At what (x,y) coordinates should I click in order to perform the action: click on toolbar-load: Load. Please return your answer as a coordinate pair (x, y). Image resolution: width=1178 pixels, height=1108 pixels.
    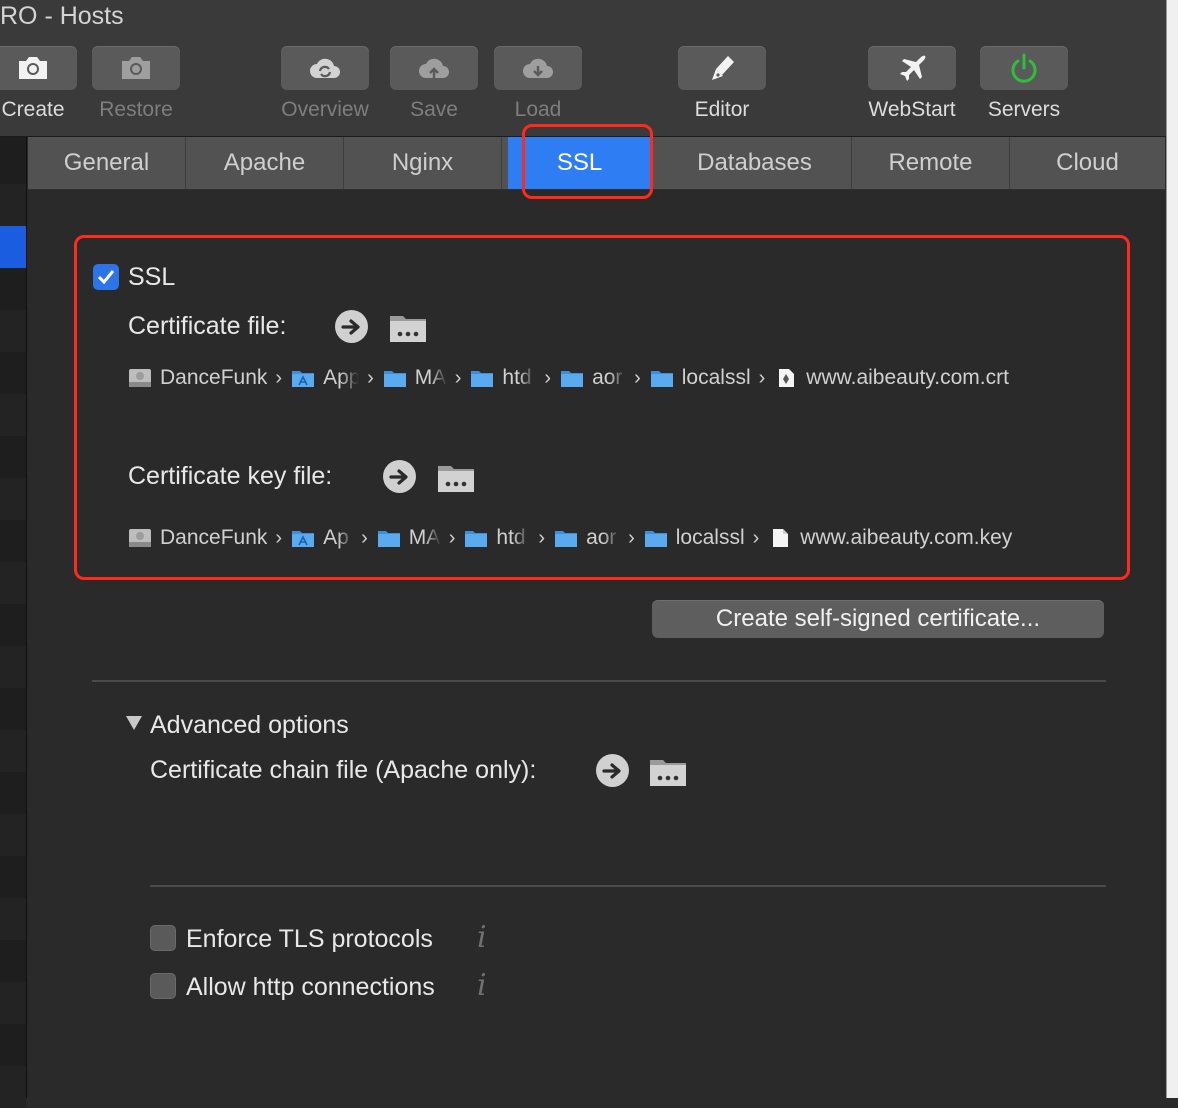
    Looking at the image, I should click on (538, 84).